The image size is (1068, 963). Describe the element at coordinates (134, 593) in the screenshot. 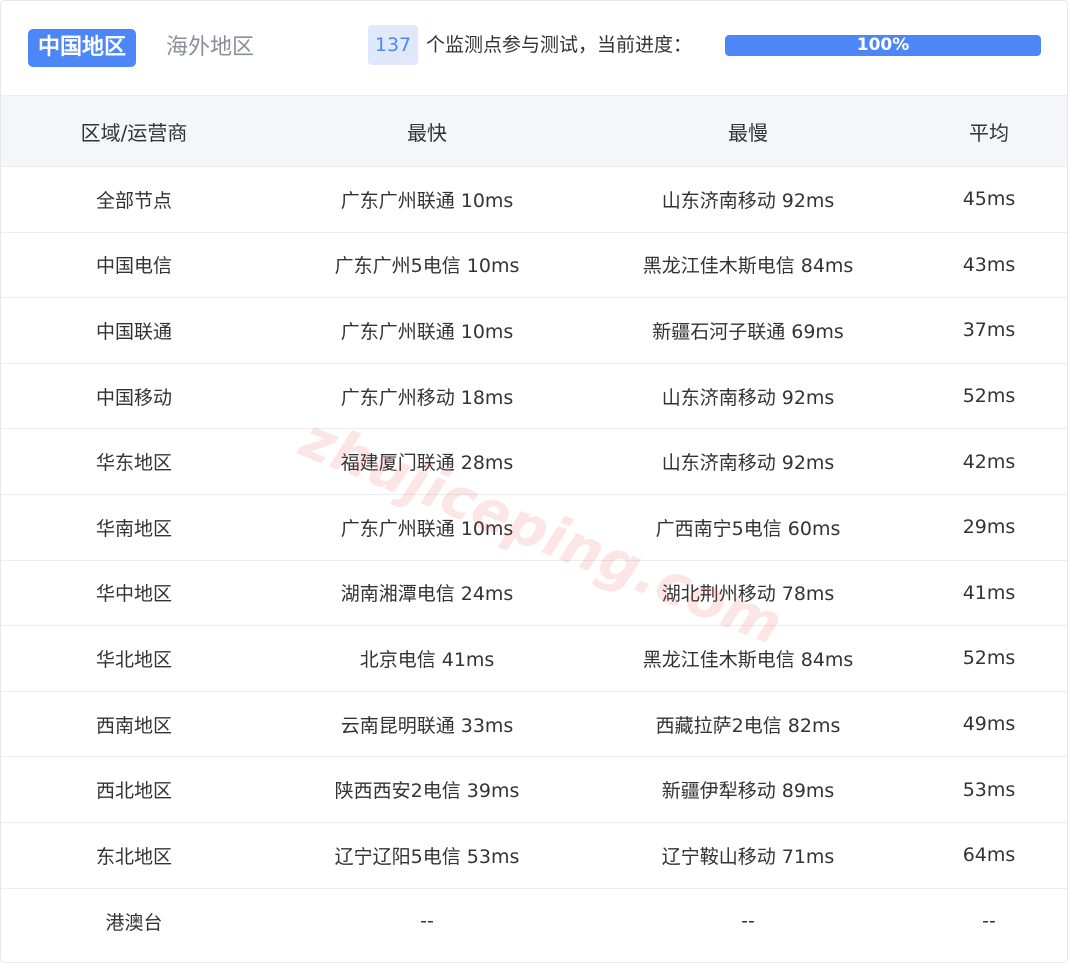

I see `cell-region: 华中地区` at that location.